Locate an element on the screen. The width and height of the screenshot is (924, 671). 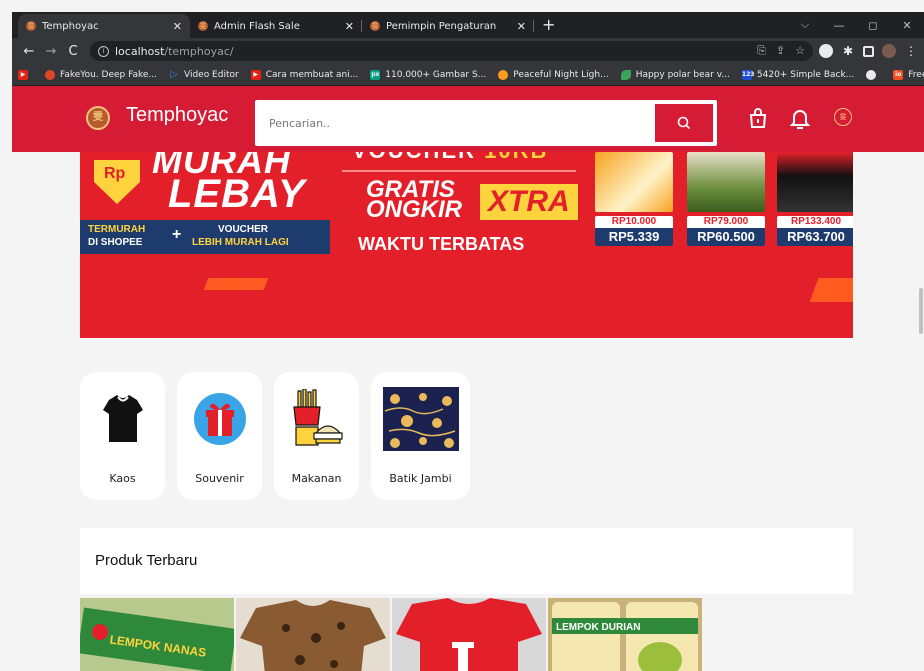
youtube-icon: ▶ is located at coordinates (23, 74).